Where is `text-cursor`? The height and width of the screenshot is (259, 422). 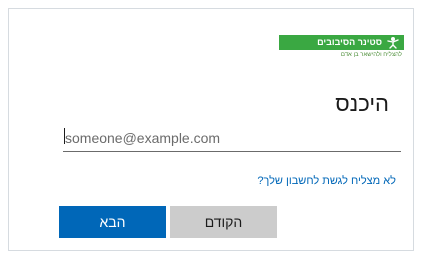
text-cursor is located at coordinates (64, 136).